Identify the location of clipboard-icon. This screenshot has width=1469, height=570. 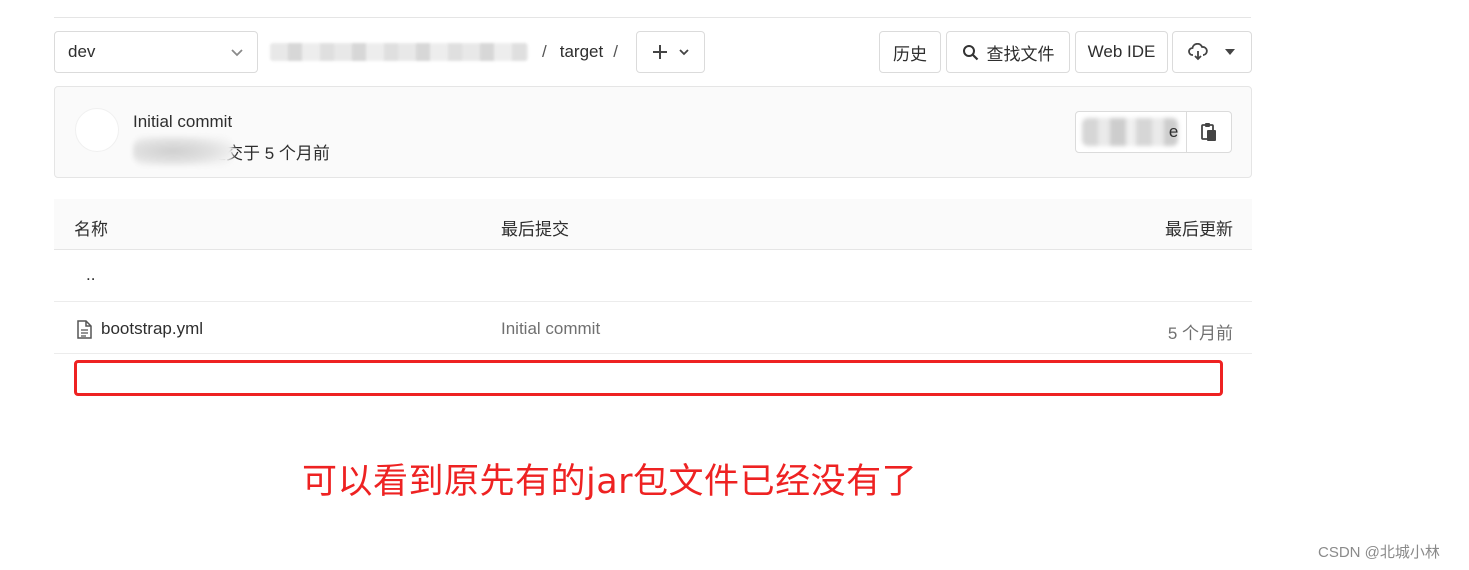
(1209, 132).